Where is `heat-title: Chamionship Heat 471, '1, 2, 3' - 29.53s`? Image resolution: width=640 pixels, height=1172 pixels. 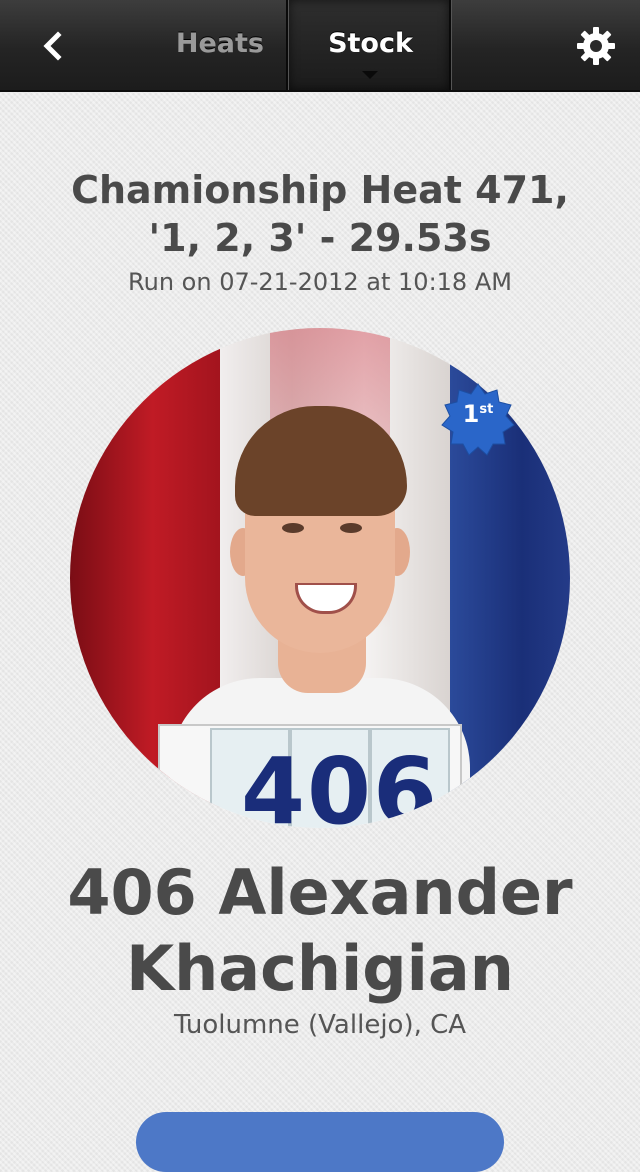 heat-title: Chamionship Heat 471, '1, 2, 3' - 29.53s is located at coordinates (320, 214).